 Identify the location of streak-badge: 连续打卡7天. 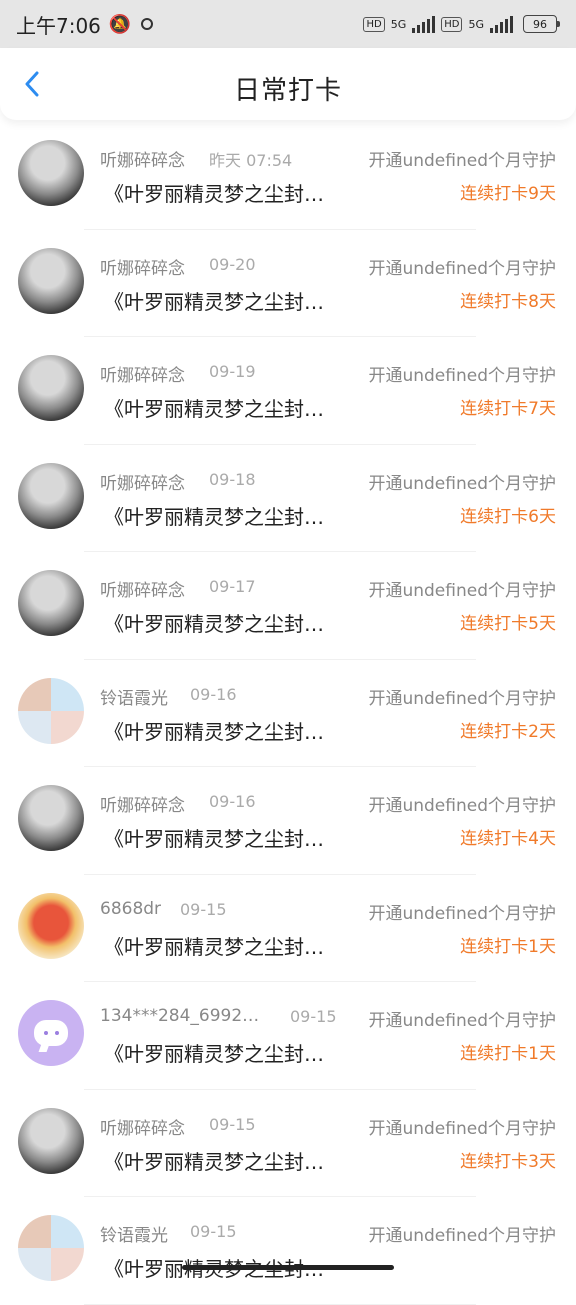
(508, 409).